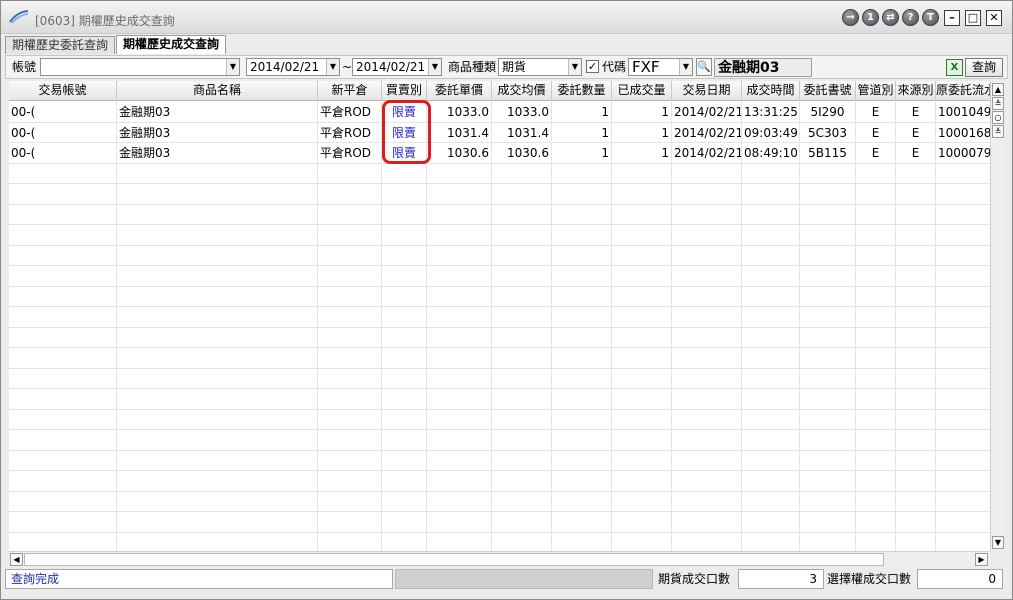  I want to click on query-button: 查詢, so click(984, 67).